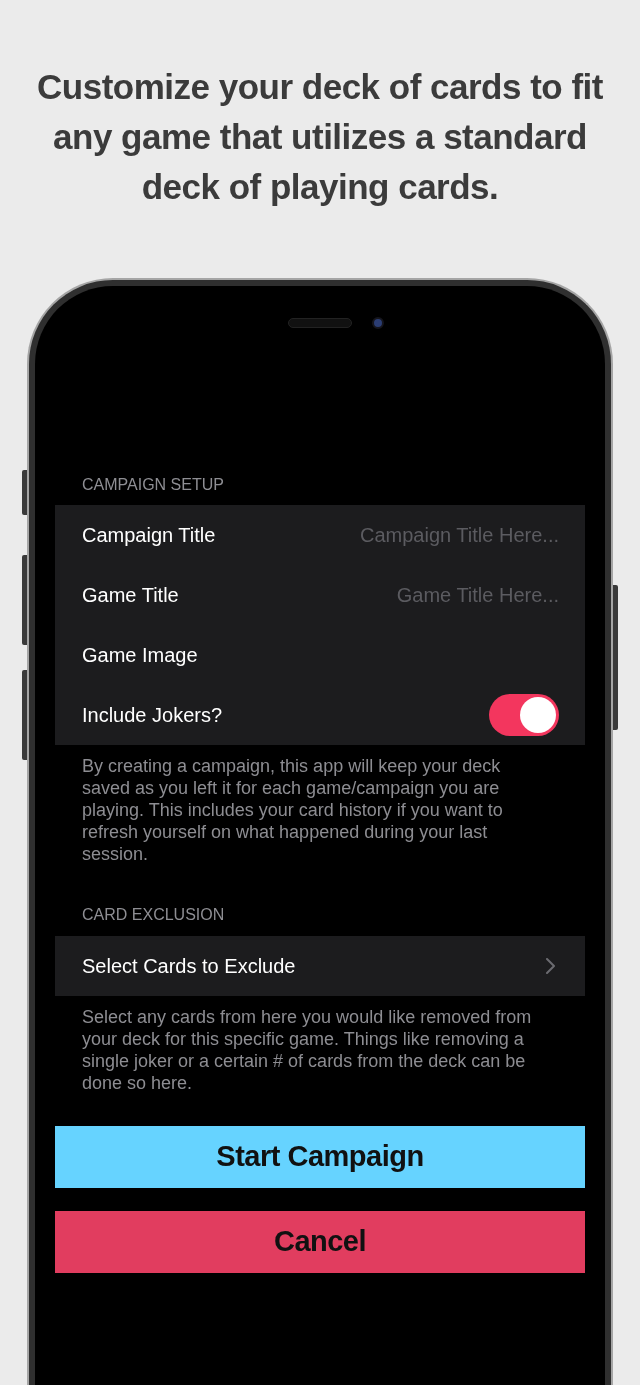 The height and width of the screenshot is (1385, 640). I want to click on section-footer: By creating a campaign, this app will keep your deck saved as you left it for each game/campaign you are playing. This includes your card history if you want to refresh yourself on what happened during your last session., so click(320, 810).